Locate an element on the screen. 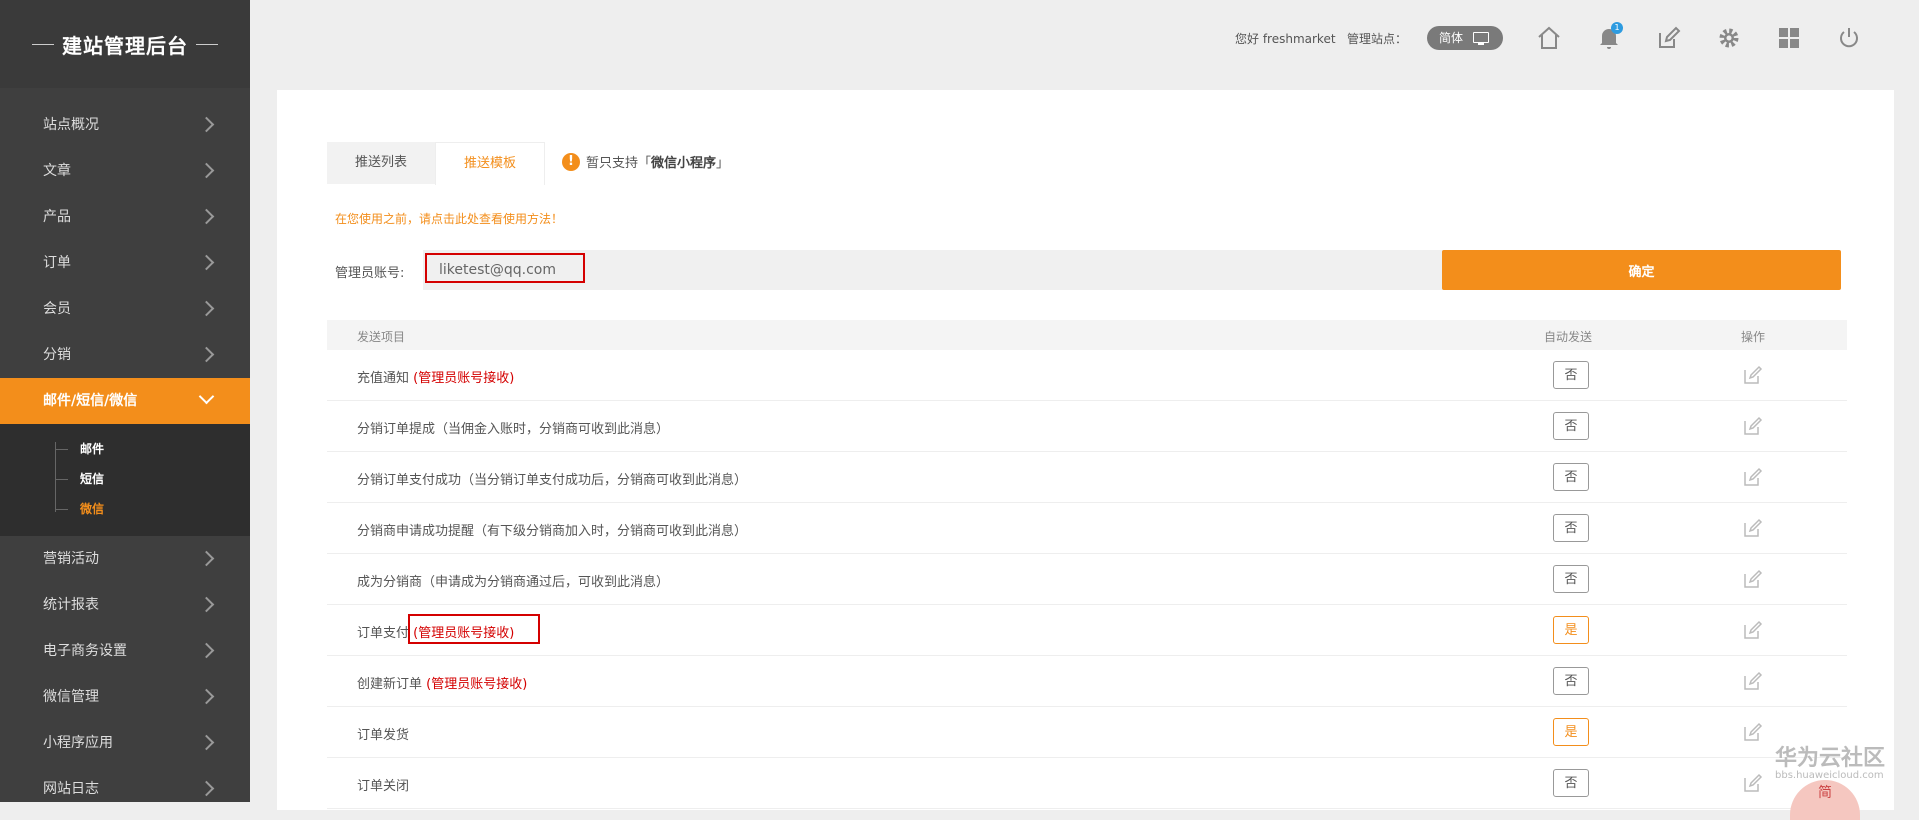 This screenshot has width=1919, height=820. site-label: 管理站点： is located at coordinates (1377, 39).